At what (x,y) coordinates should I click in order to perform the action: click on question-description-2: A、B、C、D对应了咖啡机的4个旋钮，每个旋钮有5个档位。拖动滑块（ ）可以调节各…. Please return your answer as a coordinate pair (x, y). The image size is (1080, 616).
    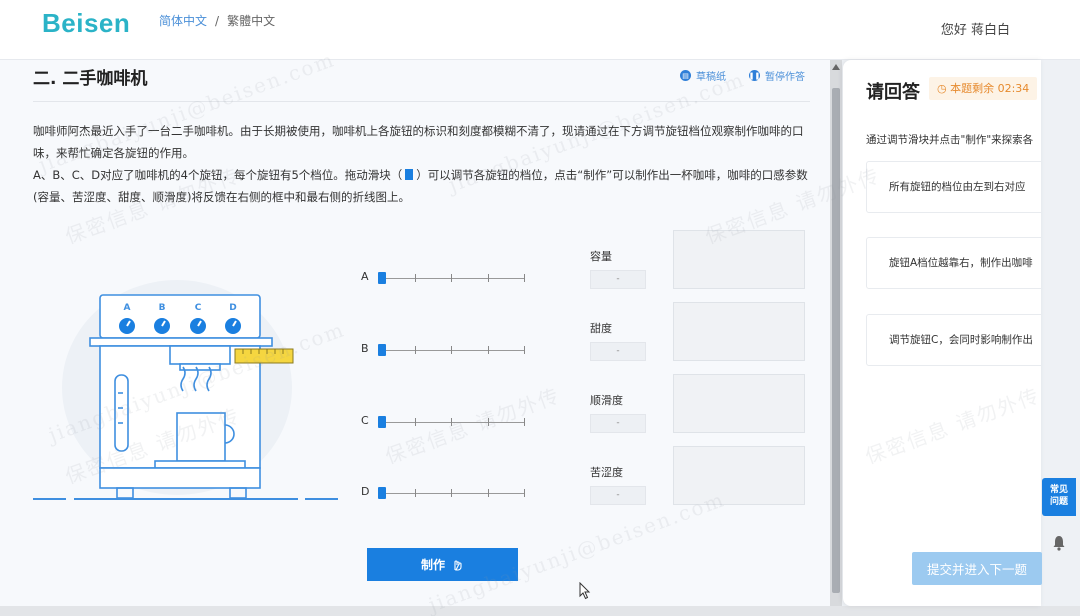
    Looking at the image, I should click on (423, 186).